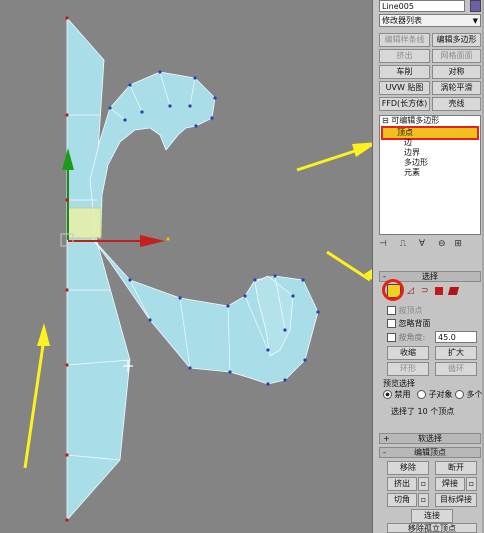 This screenshot has height=533, width=484. I want to click on stack-item-border: 边界, so click(430, 153).